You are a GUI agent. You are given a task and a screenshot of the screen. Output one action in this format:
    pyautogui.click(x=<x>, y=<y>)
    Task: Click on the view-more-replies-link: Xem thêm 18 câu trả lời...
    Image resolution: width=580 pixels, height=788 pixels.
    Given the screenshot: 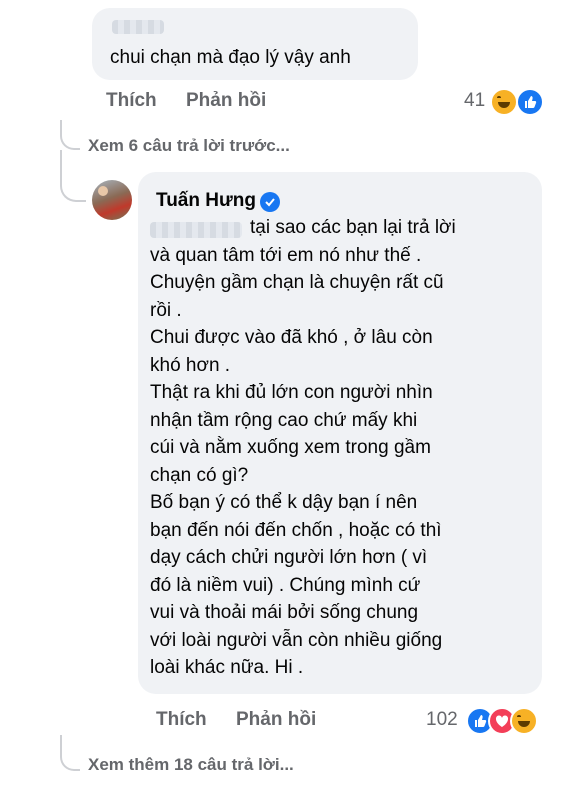 What is the action you would take?
    pyautogui.click(x=191, y=765)
    